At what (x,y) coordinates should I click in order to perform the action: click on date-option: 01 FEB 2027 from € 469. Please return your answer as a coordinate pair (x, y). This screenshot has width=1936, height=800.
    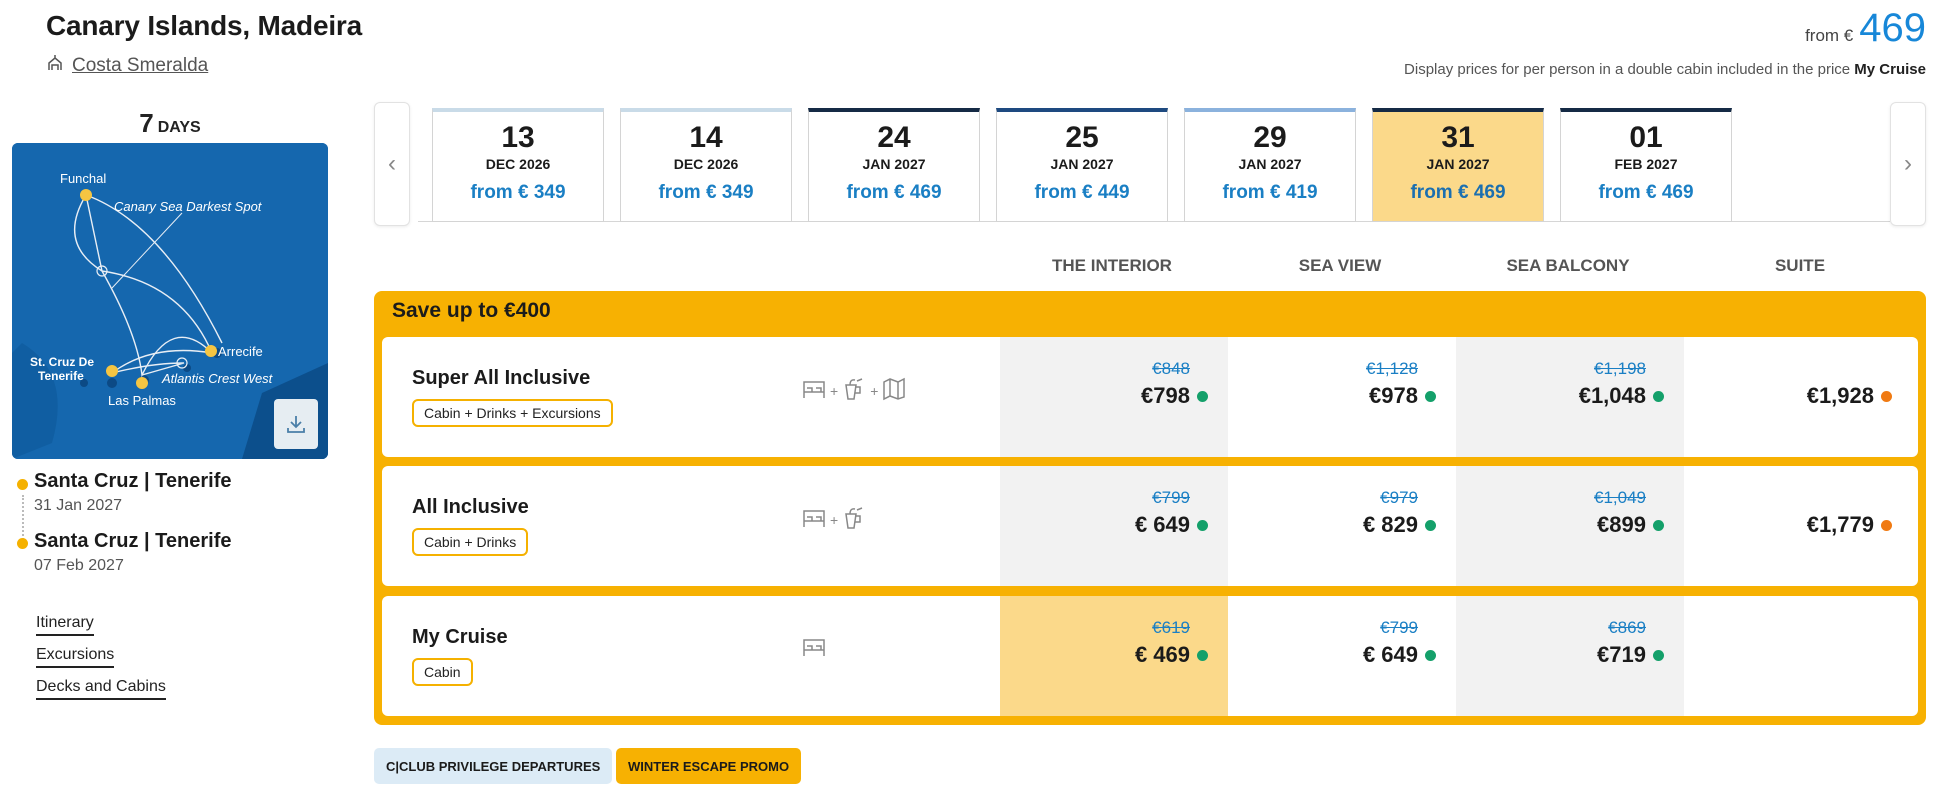
    Looking at the image, I should click on (1646, 165).